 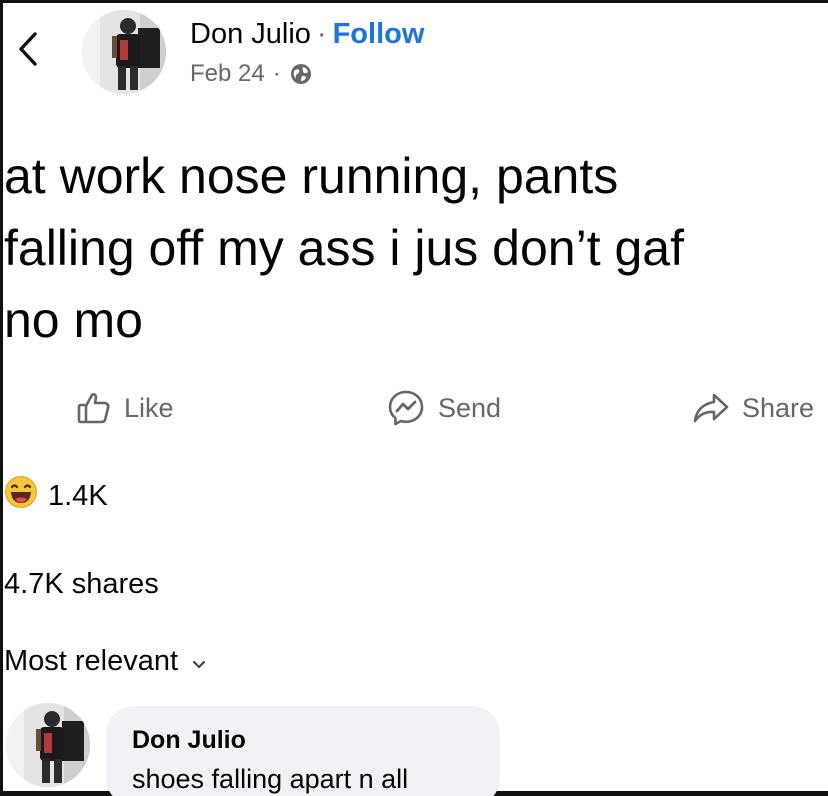 I want to click on author-avatar, so click(x=124, y=52).